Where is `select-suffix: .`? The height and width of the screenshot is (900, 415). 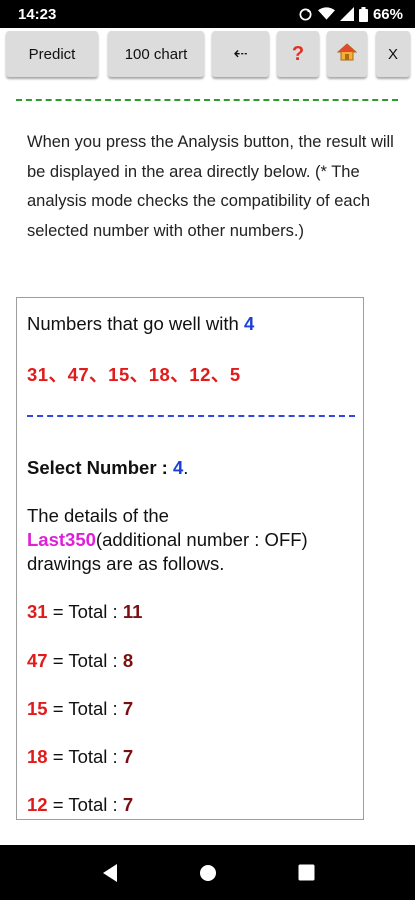
select-suffix: . is located at coordinates (186, 467).